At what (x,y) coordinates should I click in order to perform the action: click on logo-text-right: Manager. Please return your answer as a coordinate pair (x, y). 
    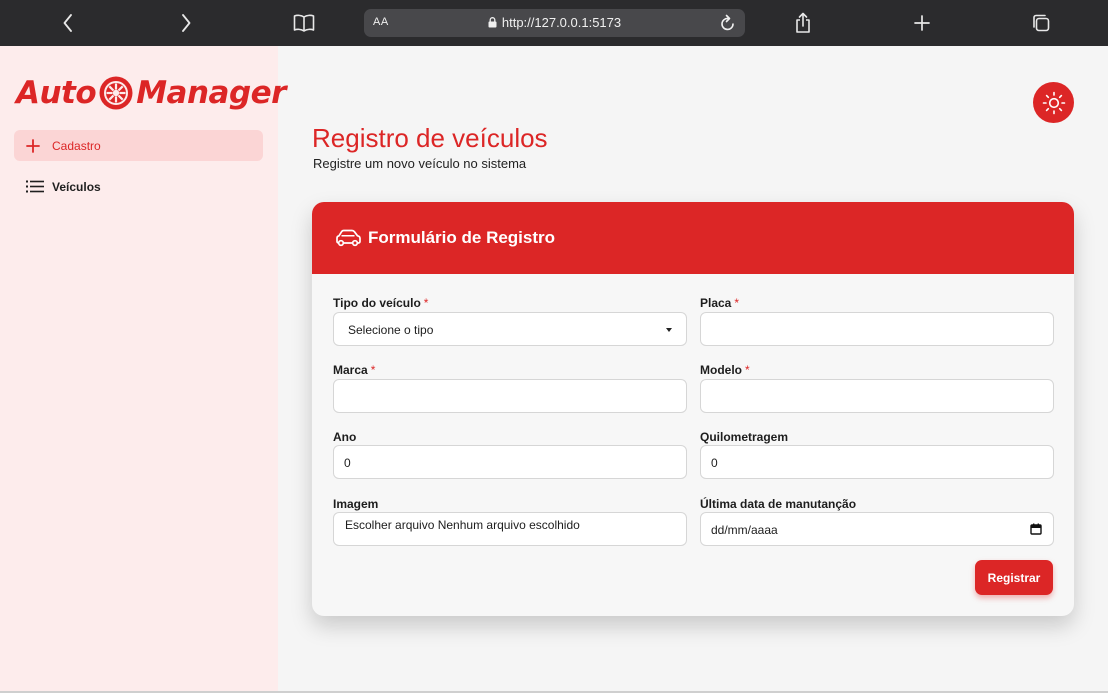
    Looking at the image, I should click on (211, 93).